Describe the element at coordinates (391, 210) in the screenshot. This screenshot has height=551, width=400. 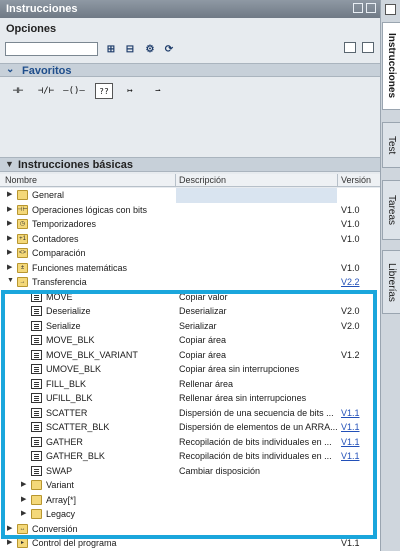
I see `tab-tareas: Tareas` at that location.